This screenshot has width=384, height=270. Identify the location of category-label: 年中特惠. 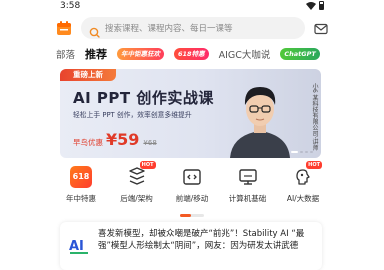
(81, 198).